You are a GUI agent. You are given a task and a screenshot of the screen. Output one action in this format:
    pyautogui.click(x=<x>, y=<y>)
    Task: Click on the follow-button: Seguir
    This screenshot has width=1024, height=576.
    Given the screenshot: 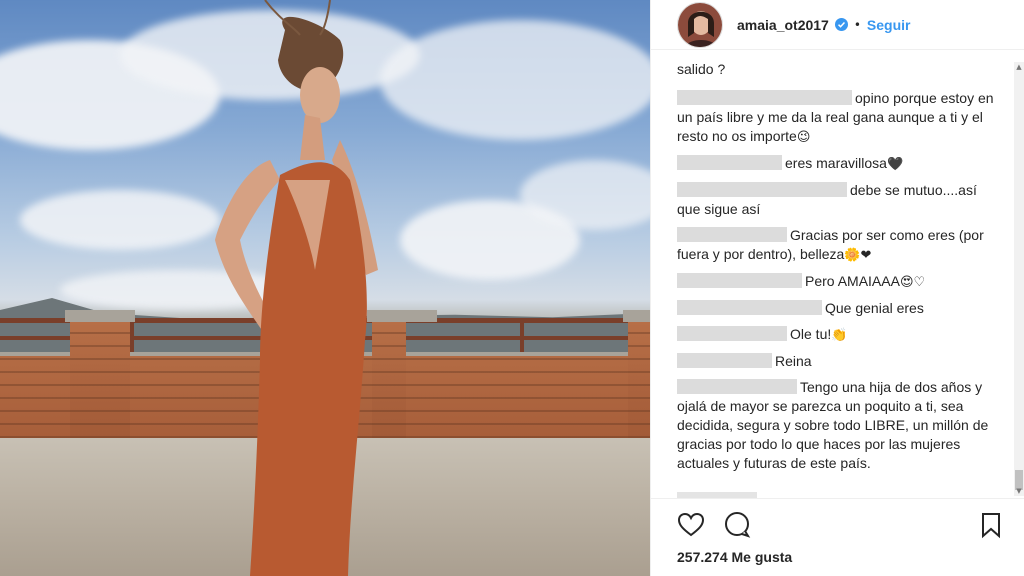 What is the action you would take?
    pyautogui.click(x=889, y=25)
    